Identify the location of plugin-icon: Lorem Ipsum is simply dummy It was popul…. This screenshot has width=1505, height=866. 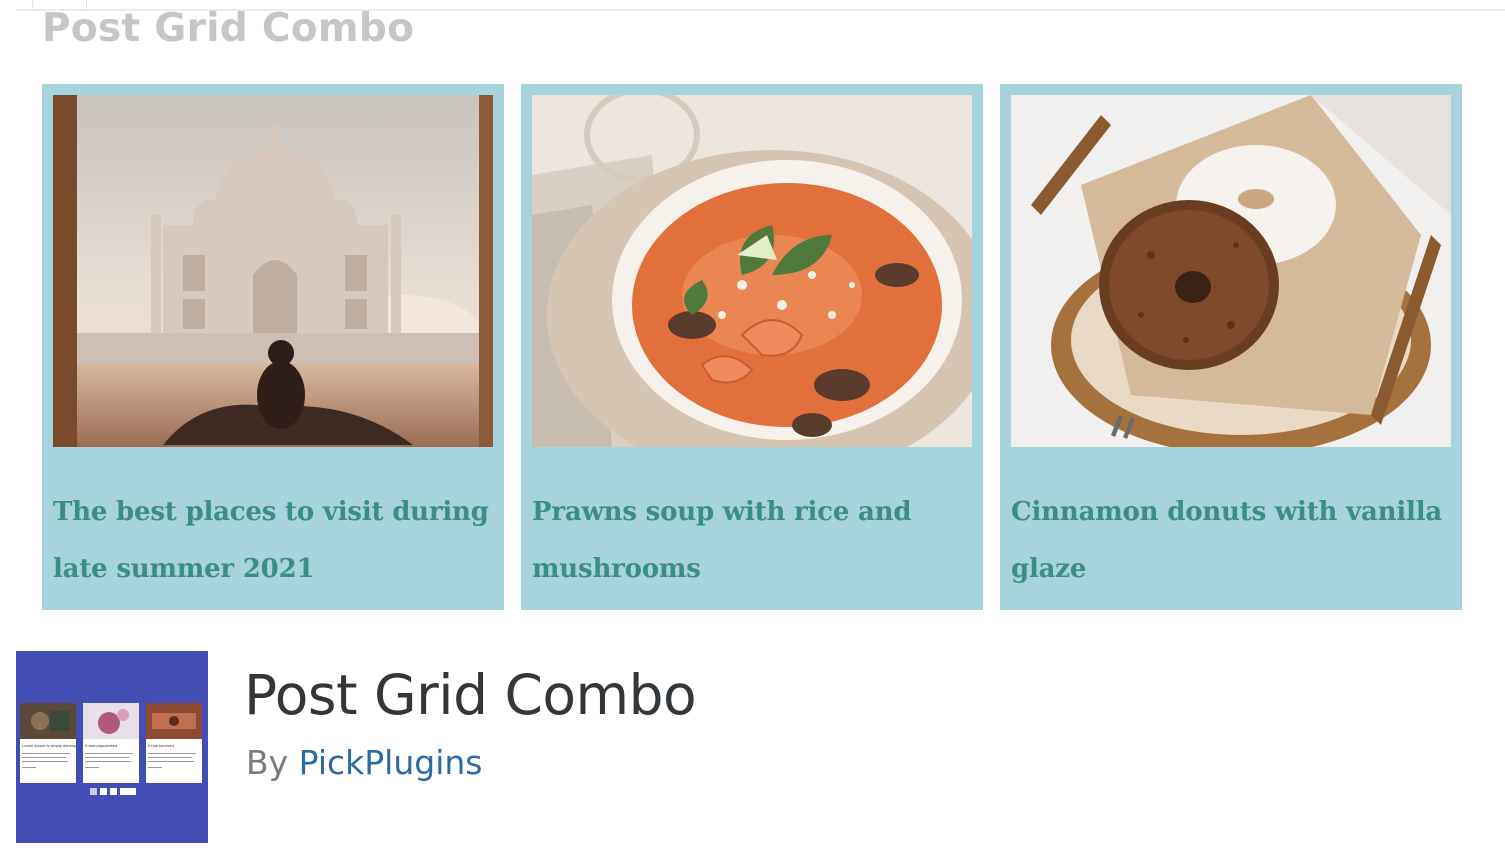
(112, 747).